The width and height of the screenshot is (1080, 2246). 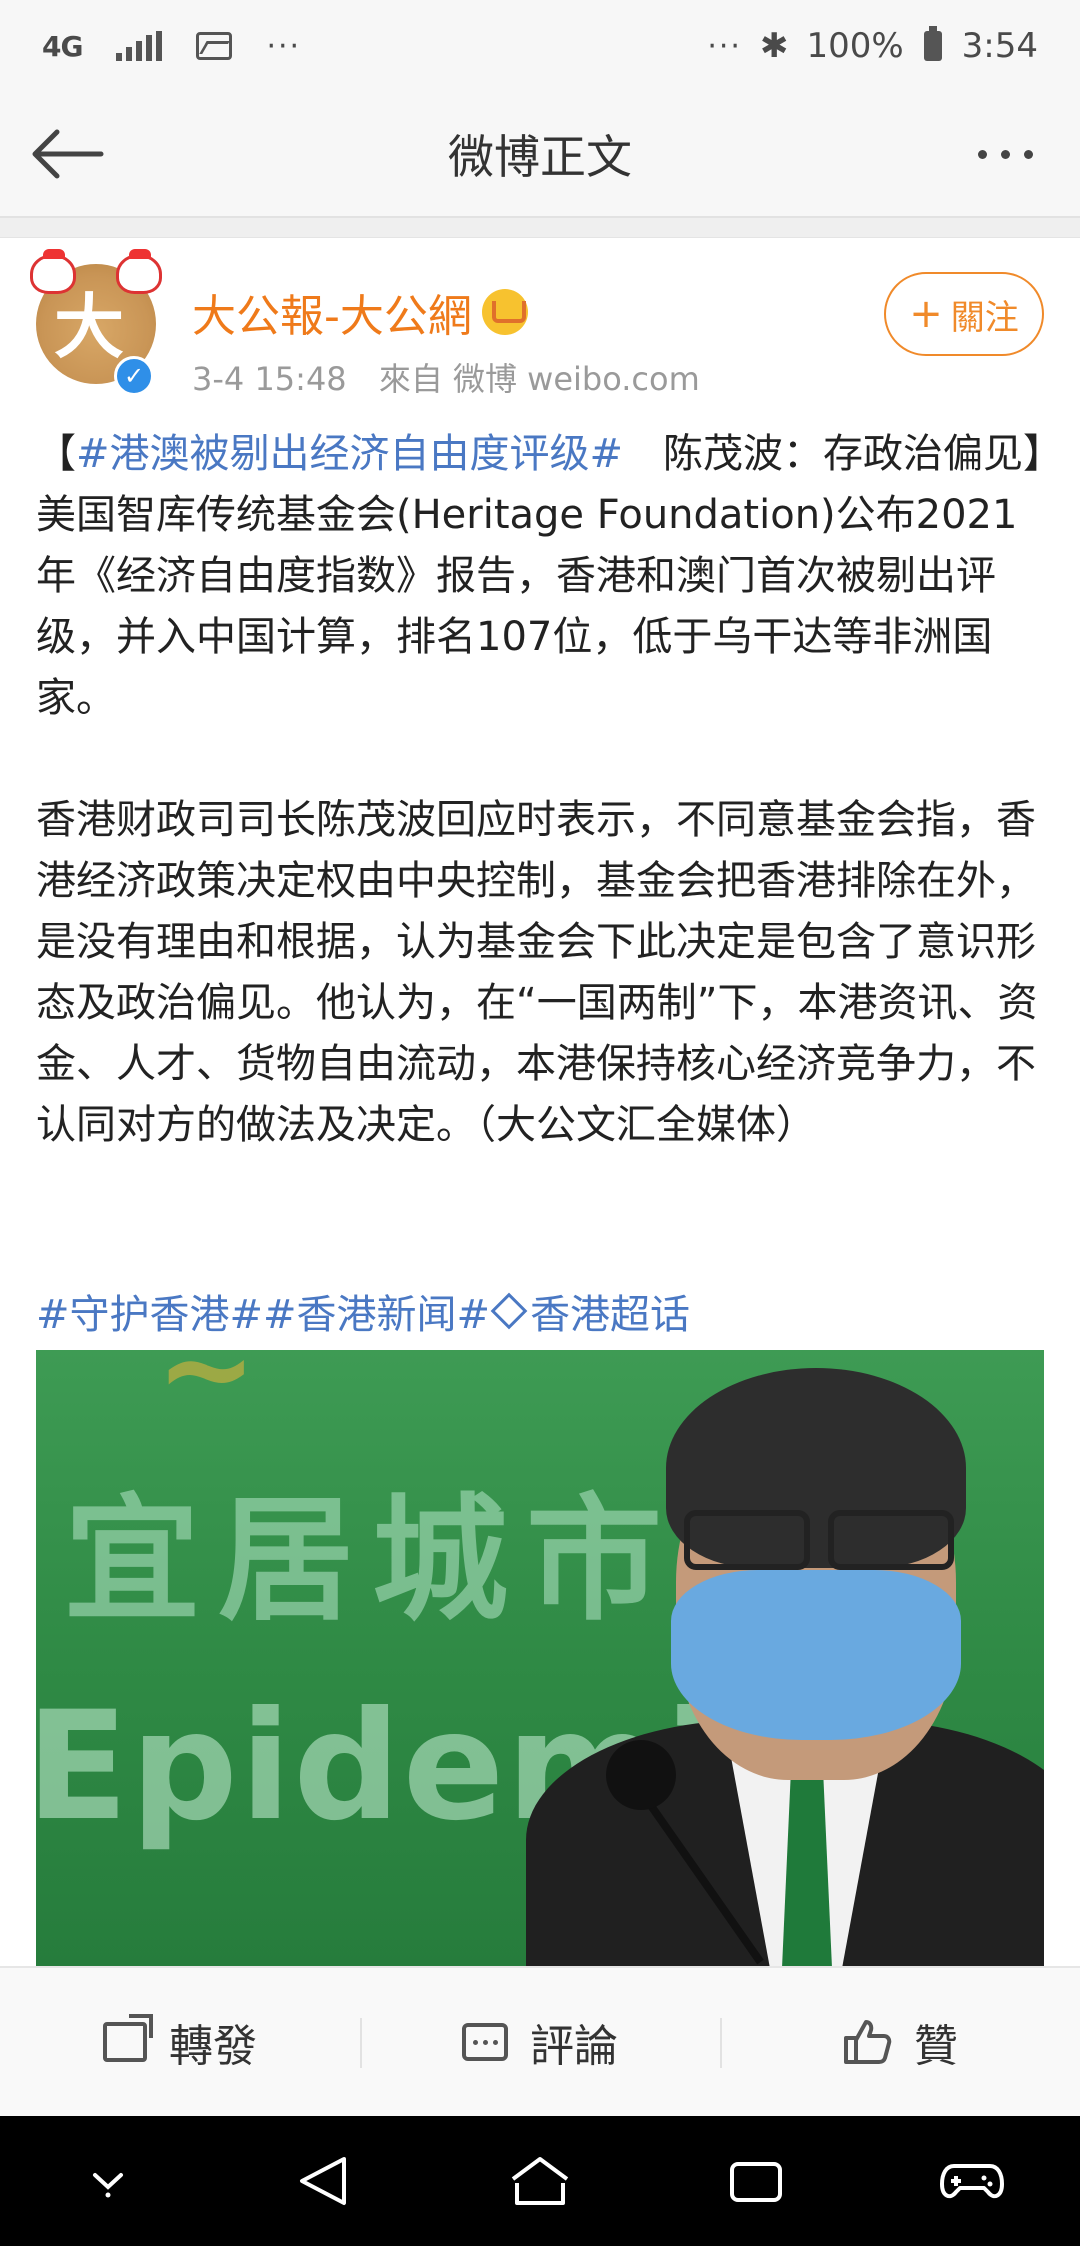 What do you see at coordinates (134, 376) in the screenshot?
I see `verified-icon: ✓` at bounding box center [134, 376].